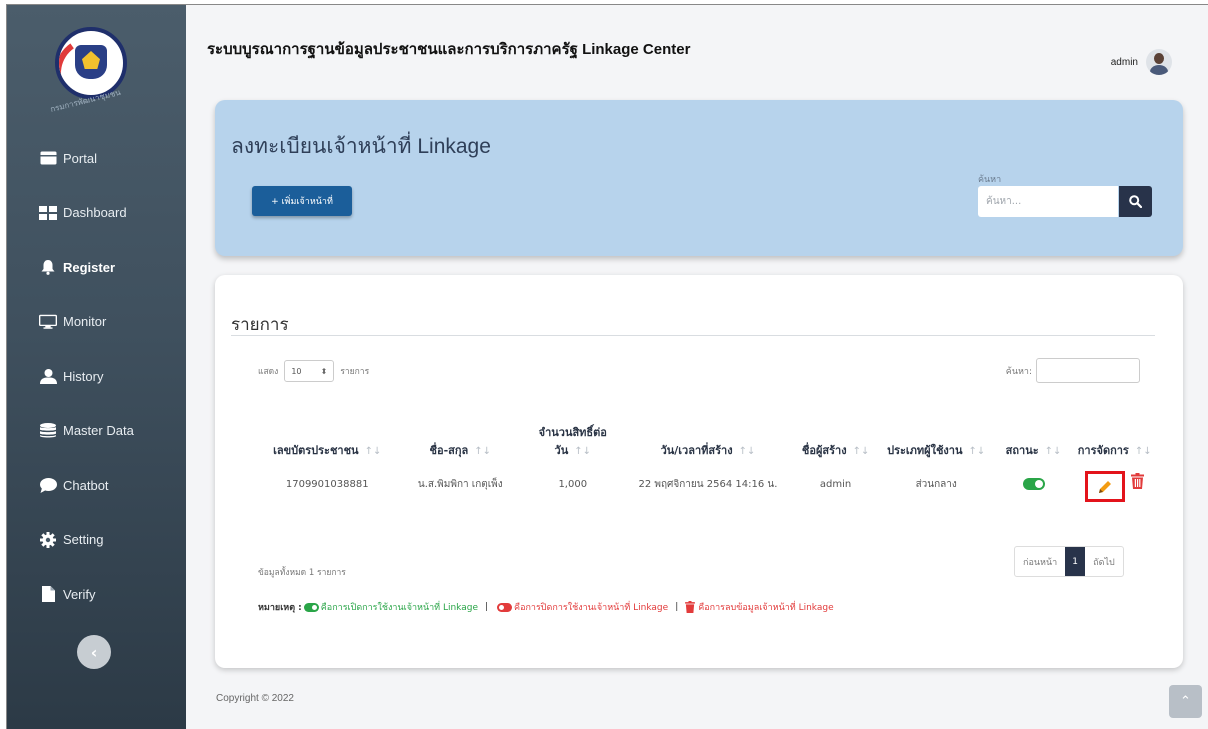  What do you see at coordinates (572, 434) in the screenshot?
I see `column-header-quota: จำนวนสิทธิ์ต่อ วัน ↑↓` at bounding box center [572, 434].